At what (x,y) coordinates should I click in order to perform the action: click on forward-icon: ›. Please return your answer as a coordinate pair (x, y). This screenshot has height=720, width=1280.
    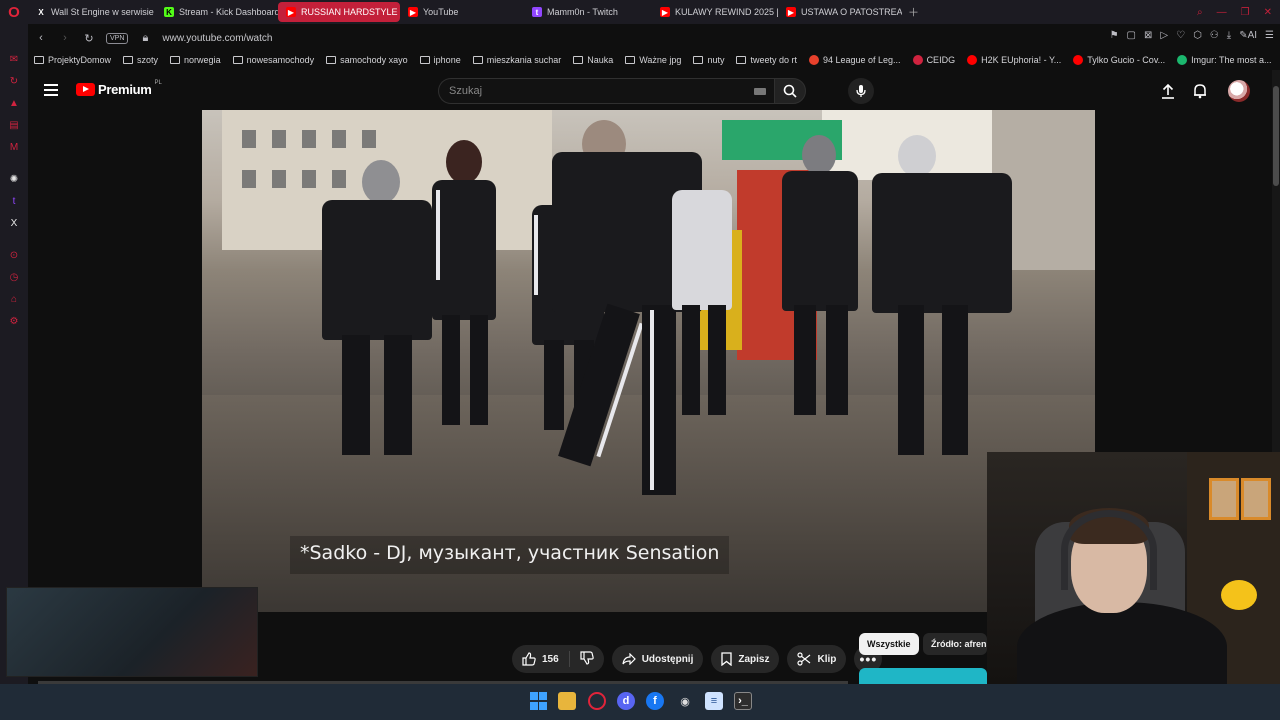
    Looking at the image, I should click on (65, 38).